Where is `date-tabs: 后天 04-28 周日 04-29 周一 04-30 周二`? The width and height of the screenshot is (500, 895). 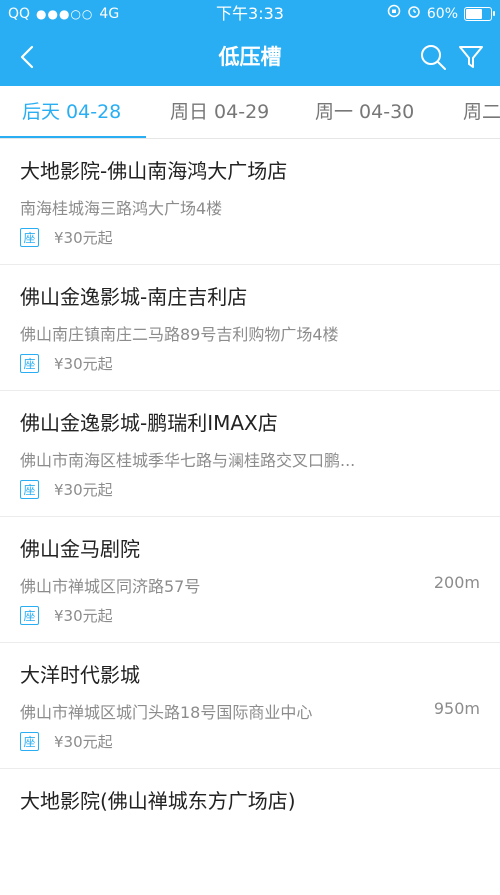
date-tabs: 后天 04-28 周日 04-29 周一 04-30 周二 is located at coordinates (250, 112).